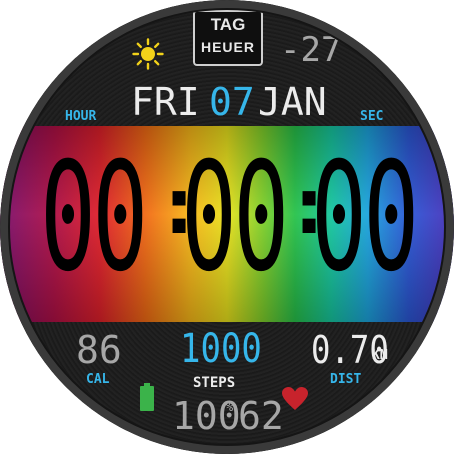  Describe the element at coordinates (221, 349) in the screenshot. I see `steps-value: 1000` at that location.